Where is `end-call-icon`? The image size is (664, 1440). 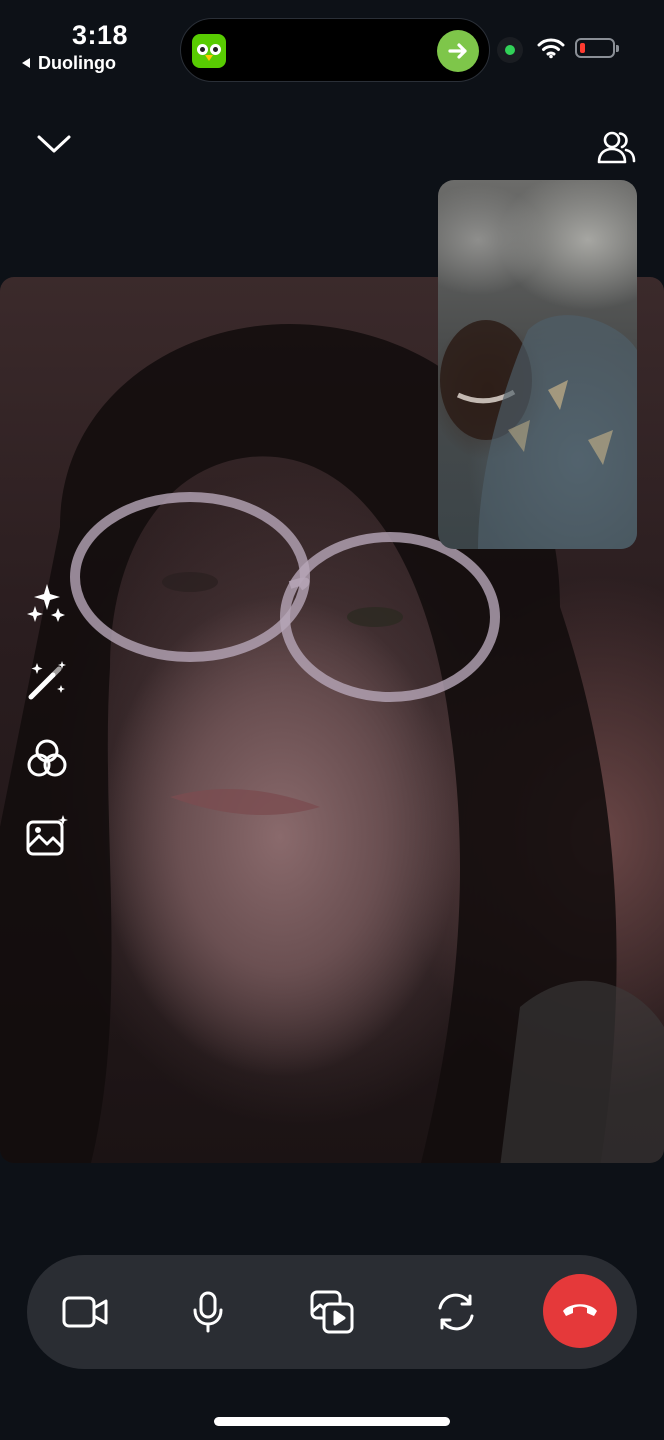
end-call-icon is located at coordinates (580, 1311).